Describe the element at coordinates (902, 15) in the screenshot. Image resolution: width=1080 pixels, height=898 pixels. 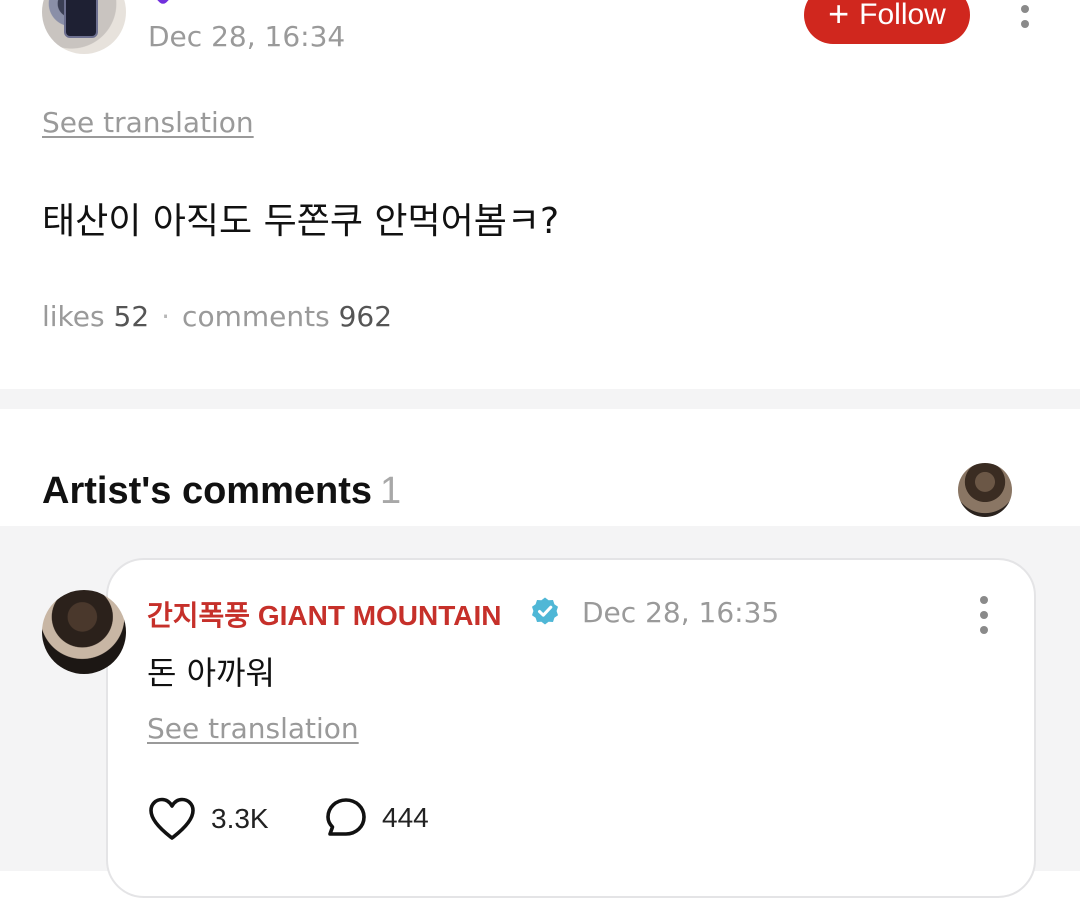
I see `follow-label: Follow` at that location.